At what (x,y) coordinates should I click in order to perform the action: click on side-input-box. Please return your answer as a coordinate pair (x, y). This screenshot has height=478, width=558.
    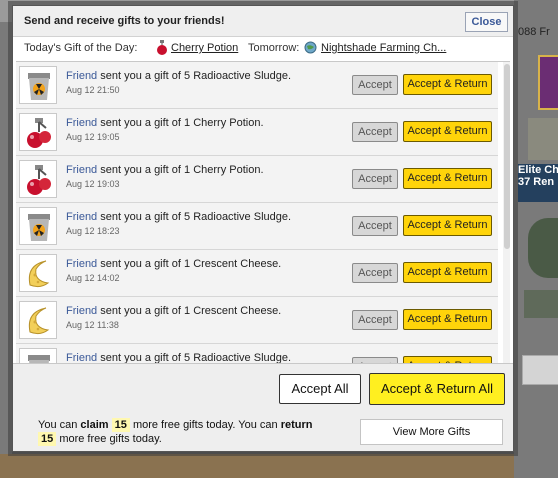
    Looking at the image, I should click on (540, 370).